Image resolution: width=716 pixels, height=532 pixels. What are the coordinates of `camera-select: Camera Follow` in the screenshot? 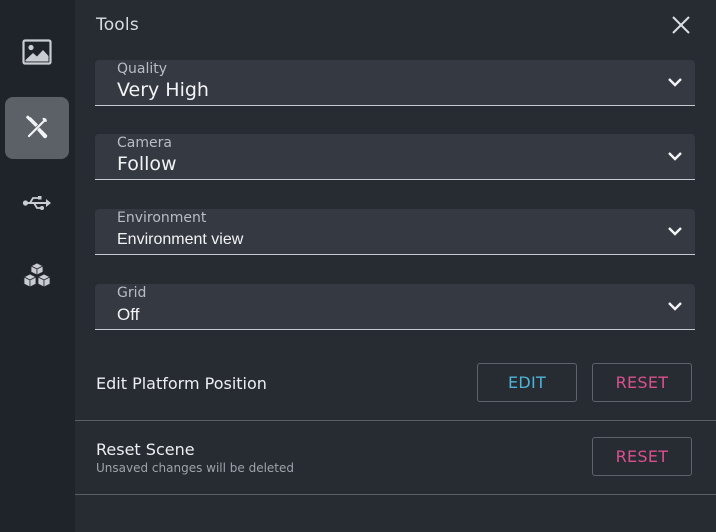 It's located at (395, 157).